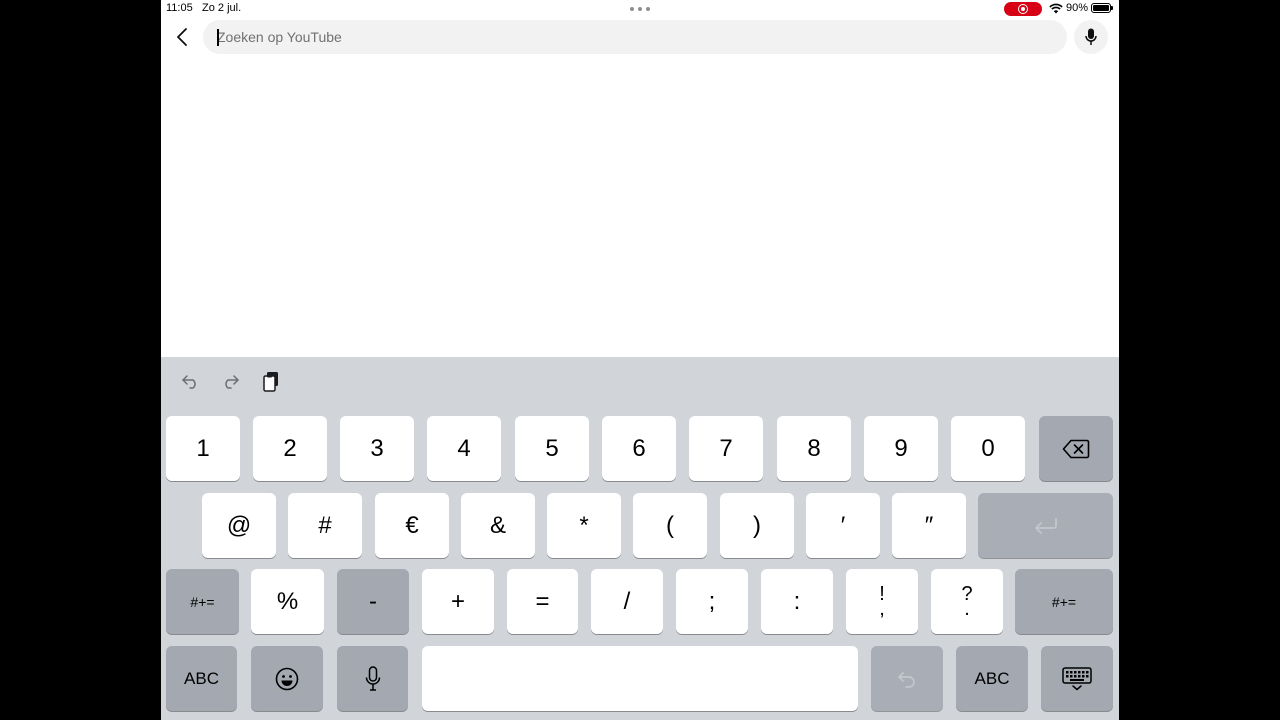  Describe the element at coordinates (222, 8) in the screenshot. I see `status-date: Zo 2 jul.` at that location.